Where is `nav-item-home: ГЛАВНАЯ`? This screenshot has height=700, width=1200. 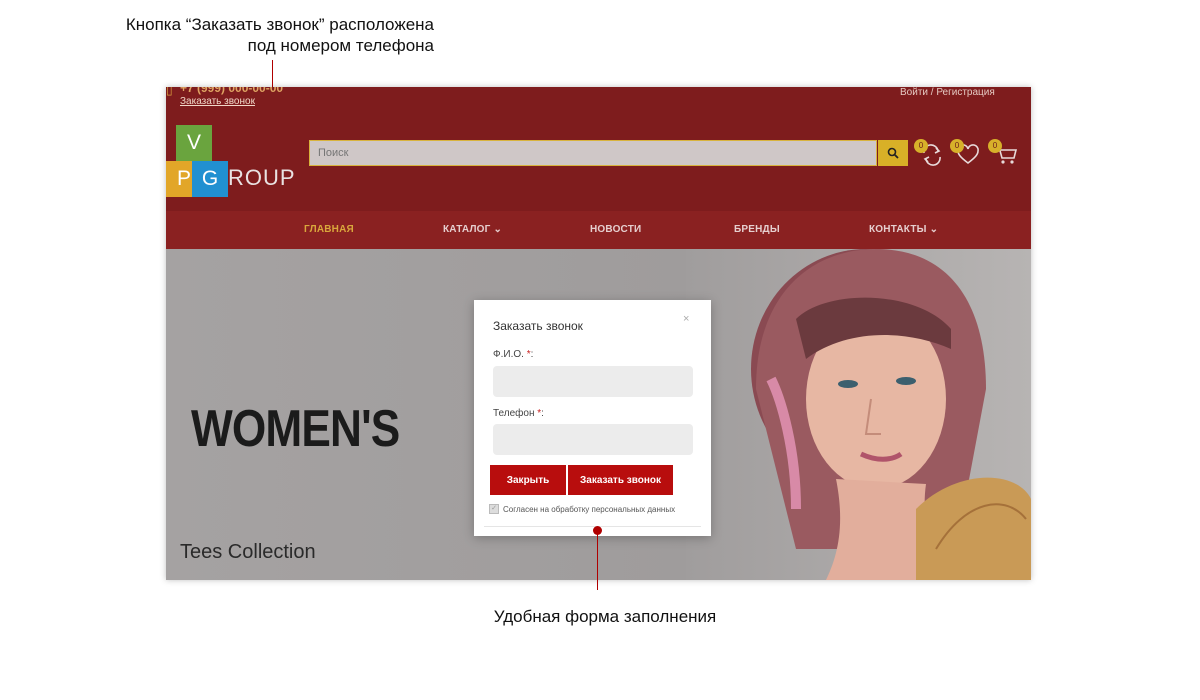
nav-item-home: ГЛАВНАЯ is located at coordinates (329, 229).